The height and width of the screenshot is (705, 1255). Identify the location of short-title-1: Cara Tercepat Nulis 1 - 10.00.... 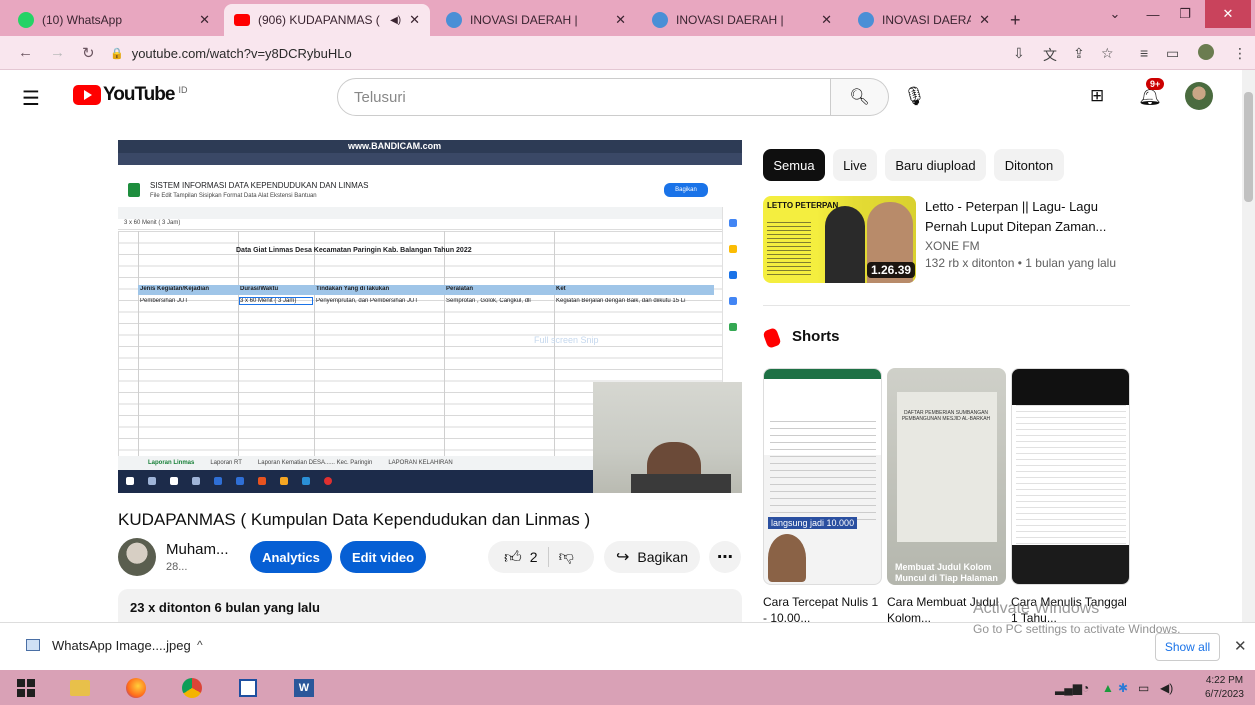
(823, 608).